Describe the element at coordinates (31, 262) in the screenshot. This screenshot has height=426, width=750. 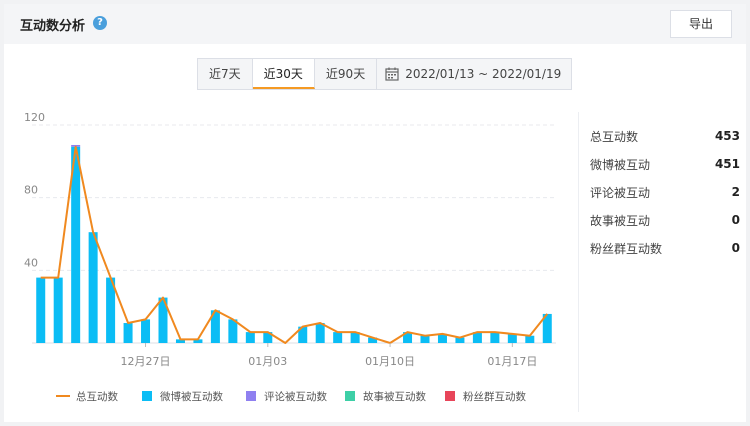
I see `y-tick-label: 40` at that location.